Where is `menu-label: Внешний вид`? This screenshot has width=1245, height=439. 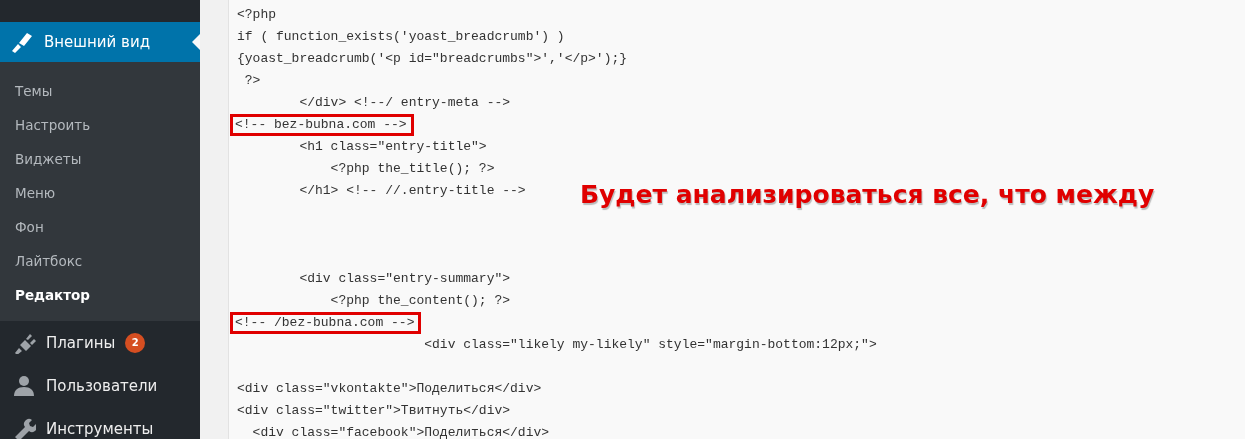 menu-label: Внешний вид is located at coordinates (97, 42).